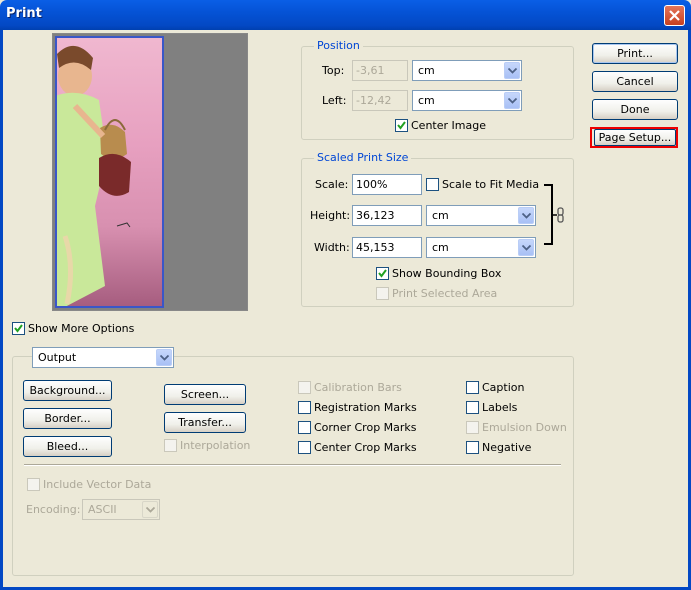  What do you see at coordinates (634, 137) in the screenshot?
I see `page-setup-highlight` at bounding box center [634, 137].